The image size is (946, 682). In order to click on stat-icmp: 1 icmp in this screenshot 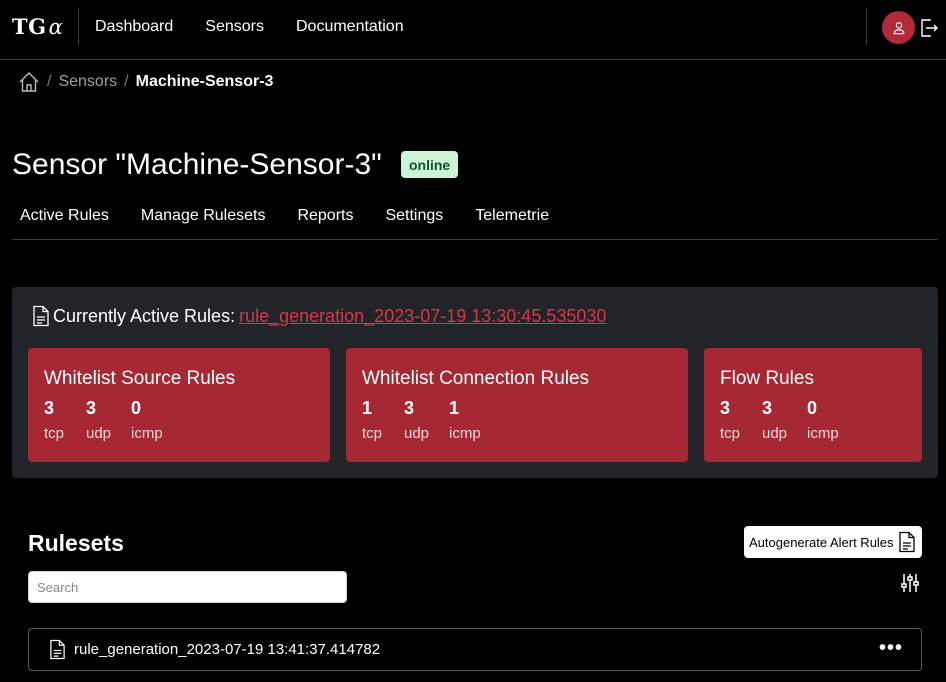, I will do `click(465, 420)`.